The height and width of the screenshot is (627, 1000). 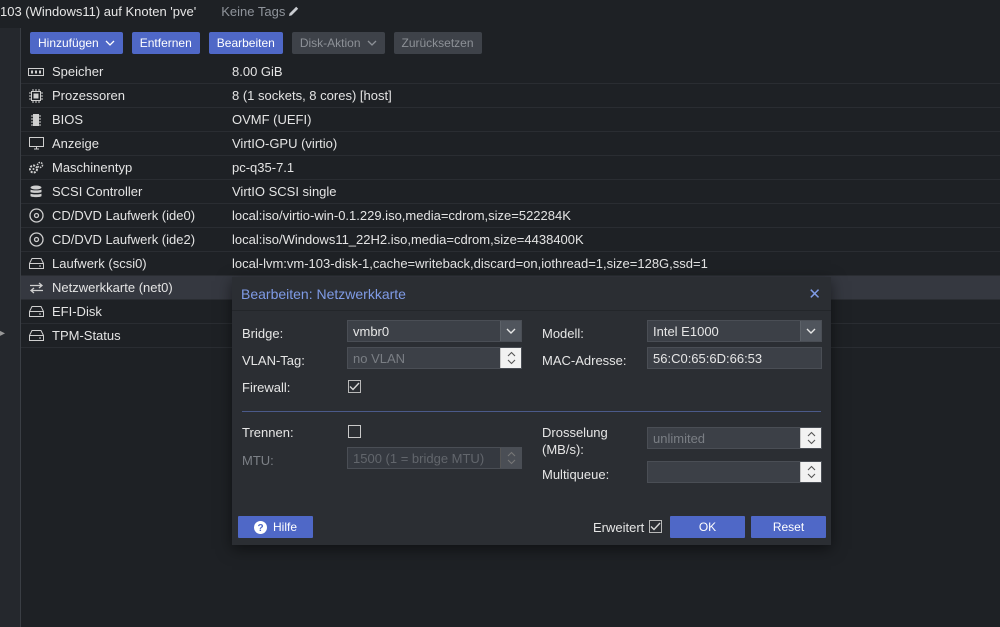 What do you see at coordinates (75, 143) in the screenshot?
I see `hardware-name: Anzeige` at bounding box center [75, 143].